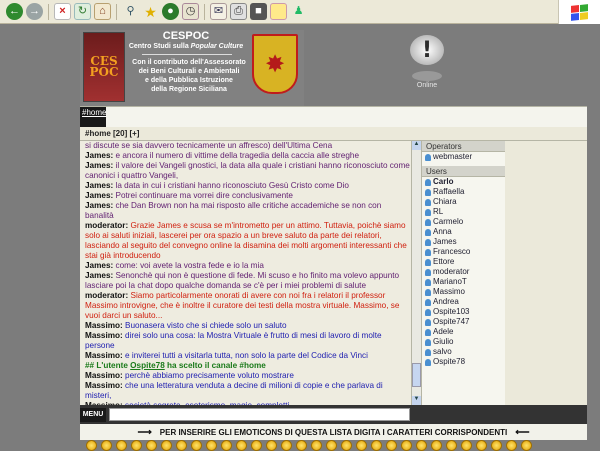 The height and width of the screenshot is (451, 600). I want to click on user-list-item: James, so click(463, 242).